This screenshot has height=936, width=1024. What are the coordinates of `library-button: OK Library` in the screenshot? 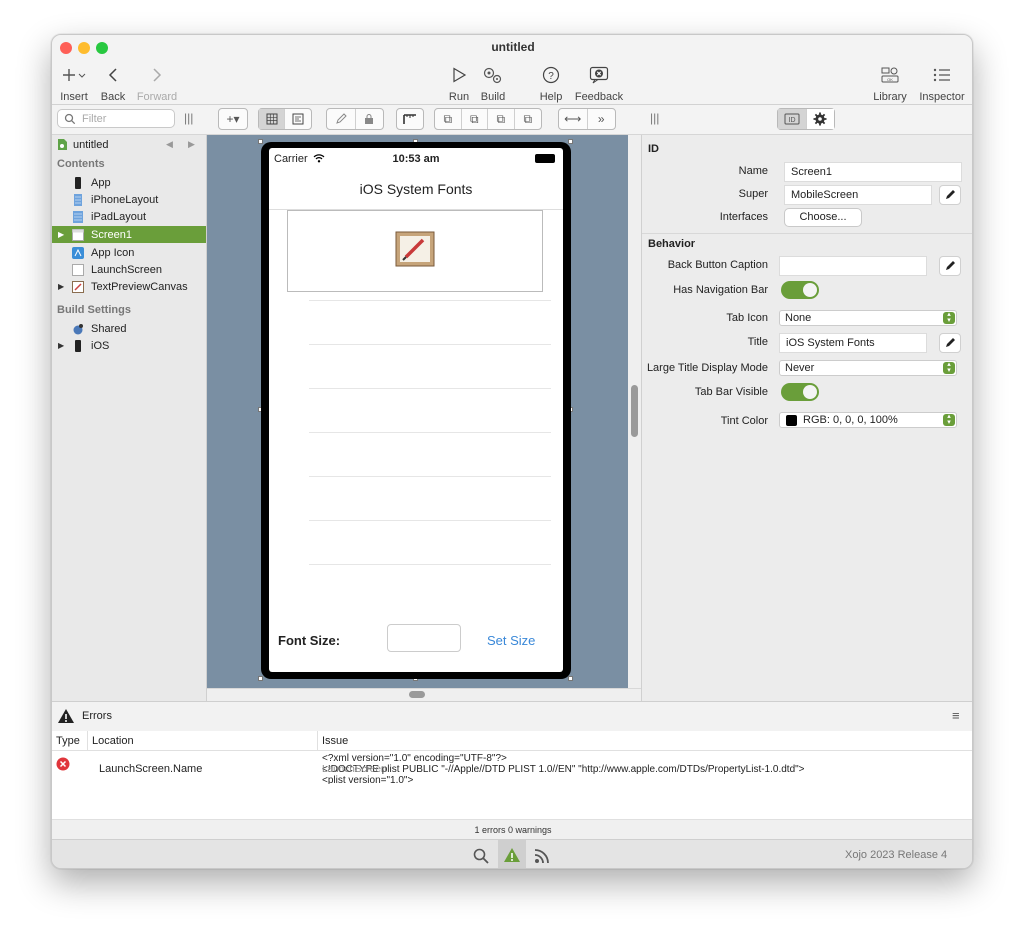 It's located at (890, 83).